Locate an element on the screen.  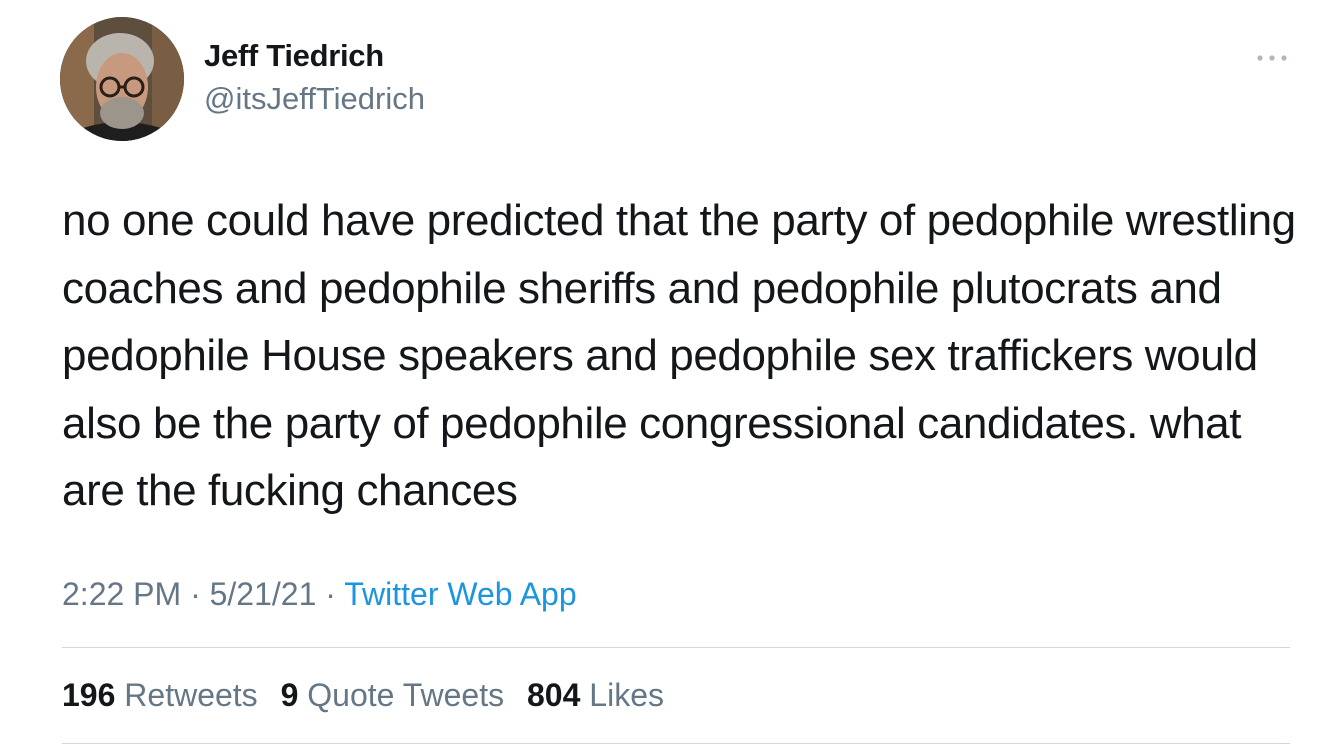
author-handle: @itsJeffTiedrich is located at coordinates (314, 99).